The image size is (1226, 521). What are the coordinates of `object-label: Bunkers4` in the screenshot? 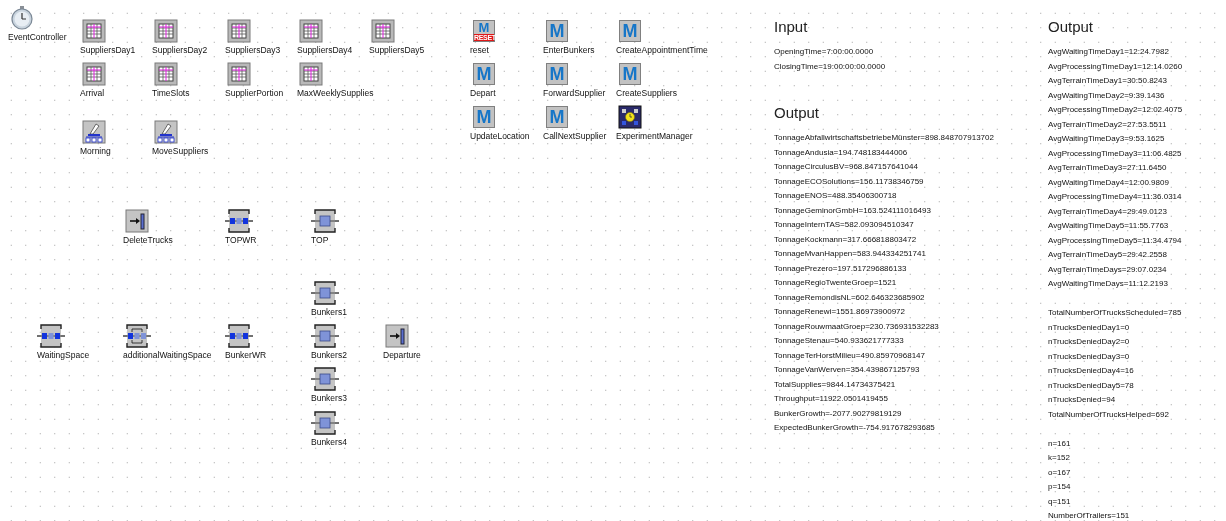 It's located at (329, 442).